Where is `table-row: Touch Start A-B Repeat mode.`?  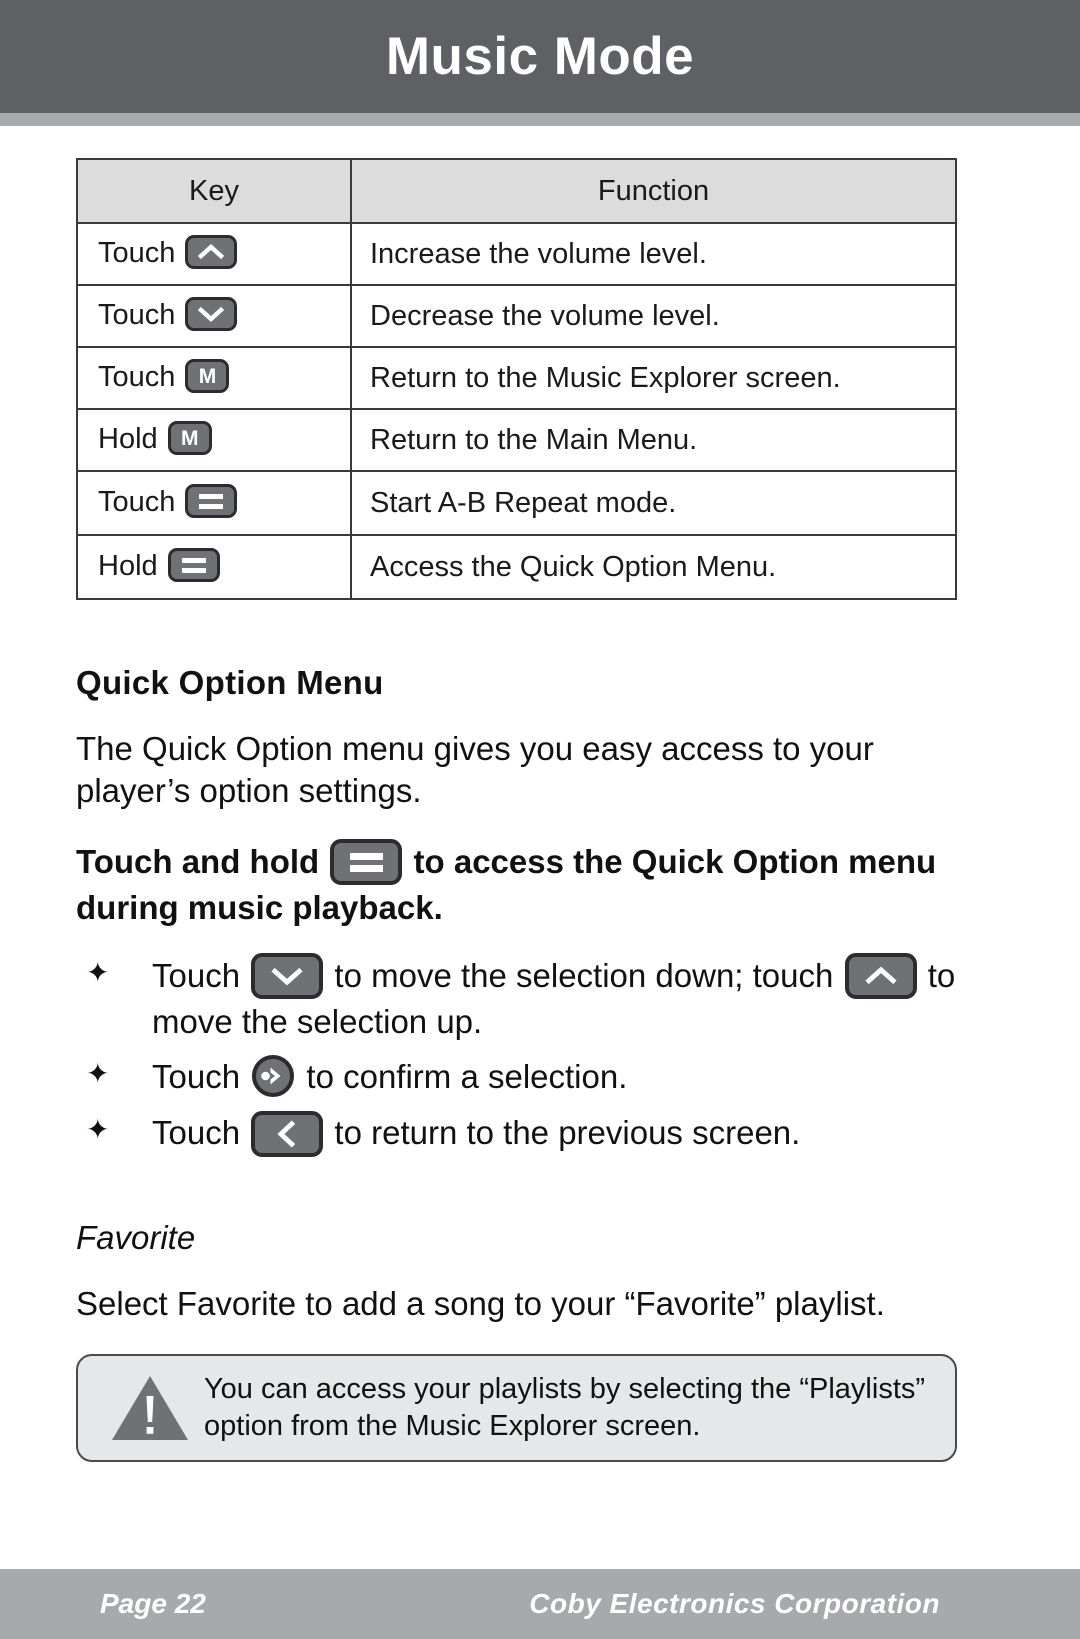 table-row: Touch Start A-B Repeat mode. is located at coordinates (516, 503).